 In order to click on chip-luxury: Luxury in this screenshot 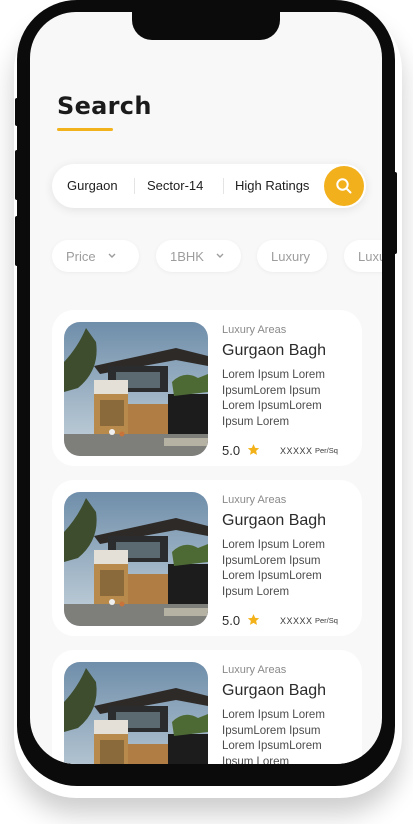, I will do `click(292, 256)`.